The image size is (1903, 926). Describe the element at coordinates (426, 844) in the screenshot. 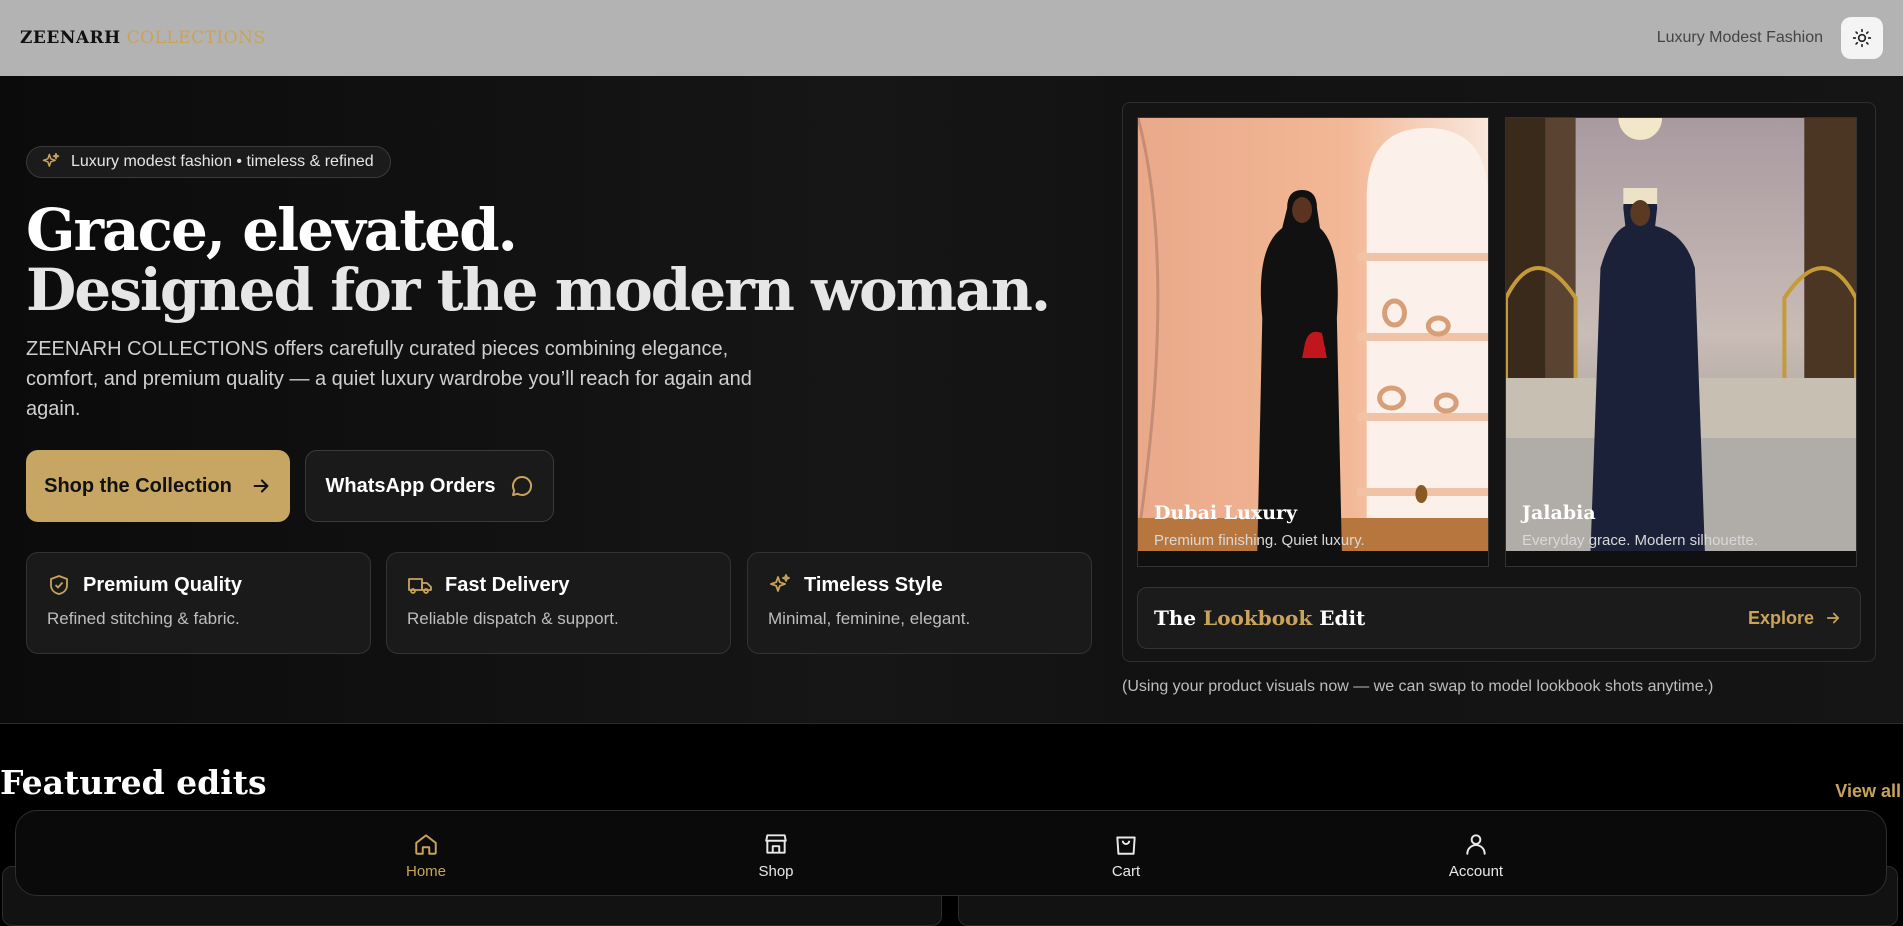

I see `home-icon` at that location.